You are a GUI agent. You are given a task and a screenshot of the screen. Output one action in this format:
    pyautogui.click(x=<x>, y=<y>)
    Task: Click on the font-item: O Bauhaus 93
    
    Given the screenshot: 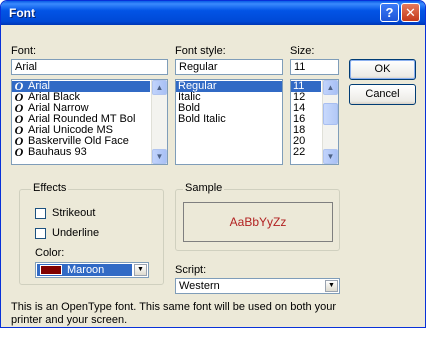 What is the action you would take?
    pyautogui.click(x=81, y=152)
    